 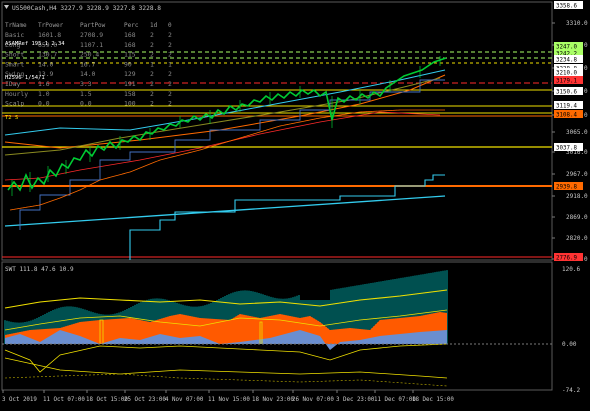 I want to click on table-cell: 191, so click(x=130, y=84).